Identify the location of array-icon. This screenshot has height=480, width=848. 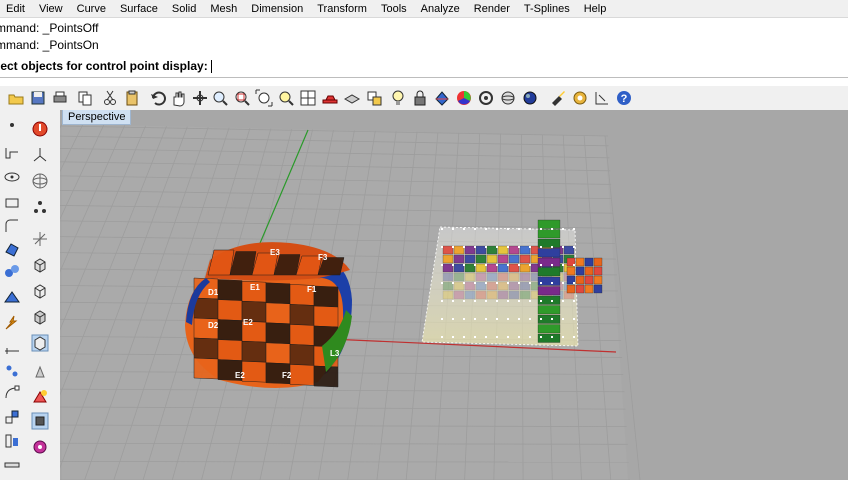
(12, 441).